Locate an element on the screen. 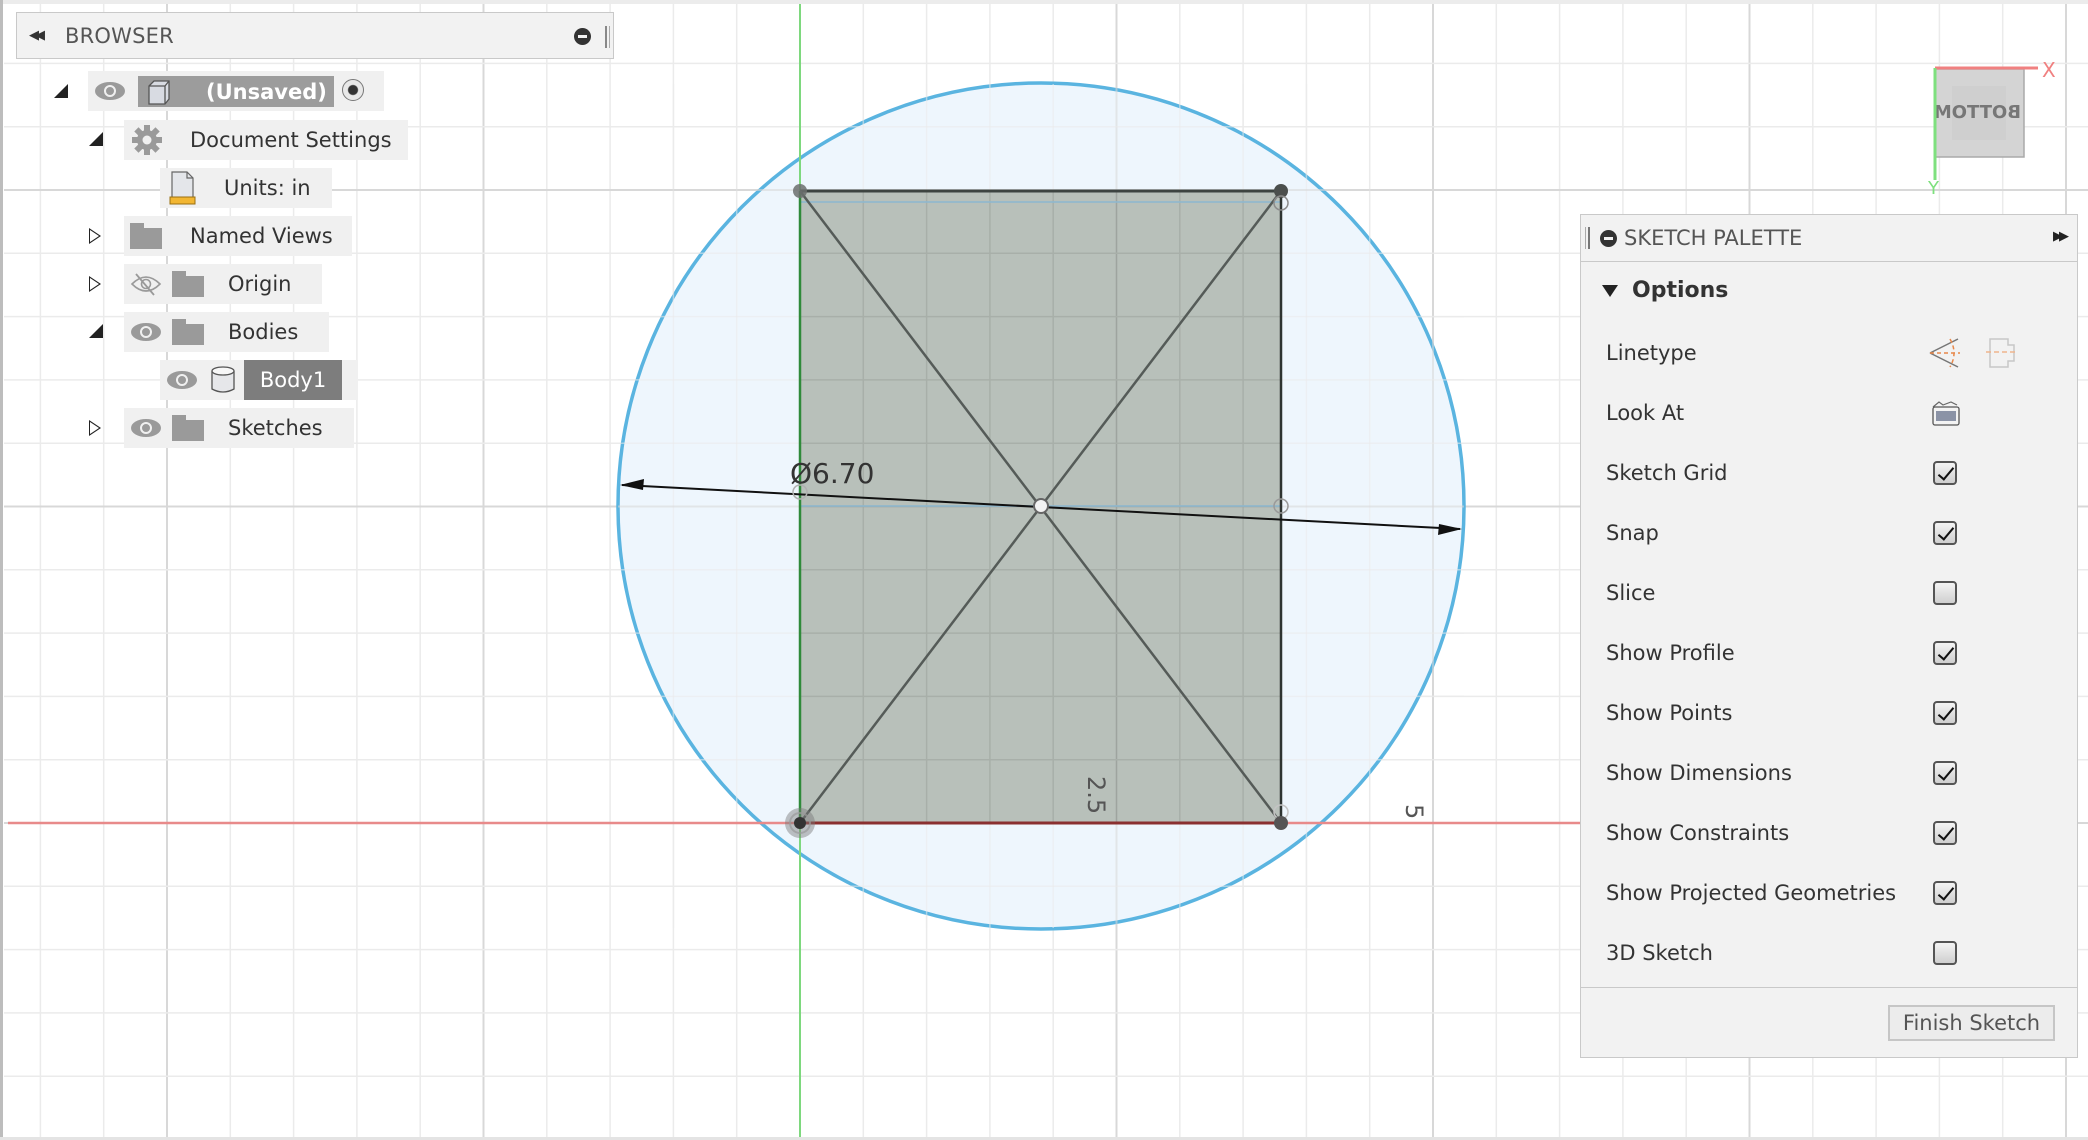 The image size is (2088, 1140). options-section-toggle: Options is located at coordinates (1665, 290).